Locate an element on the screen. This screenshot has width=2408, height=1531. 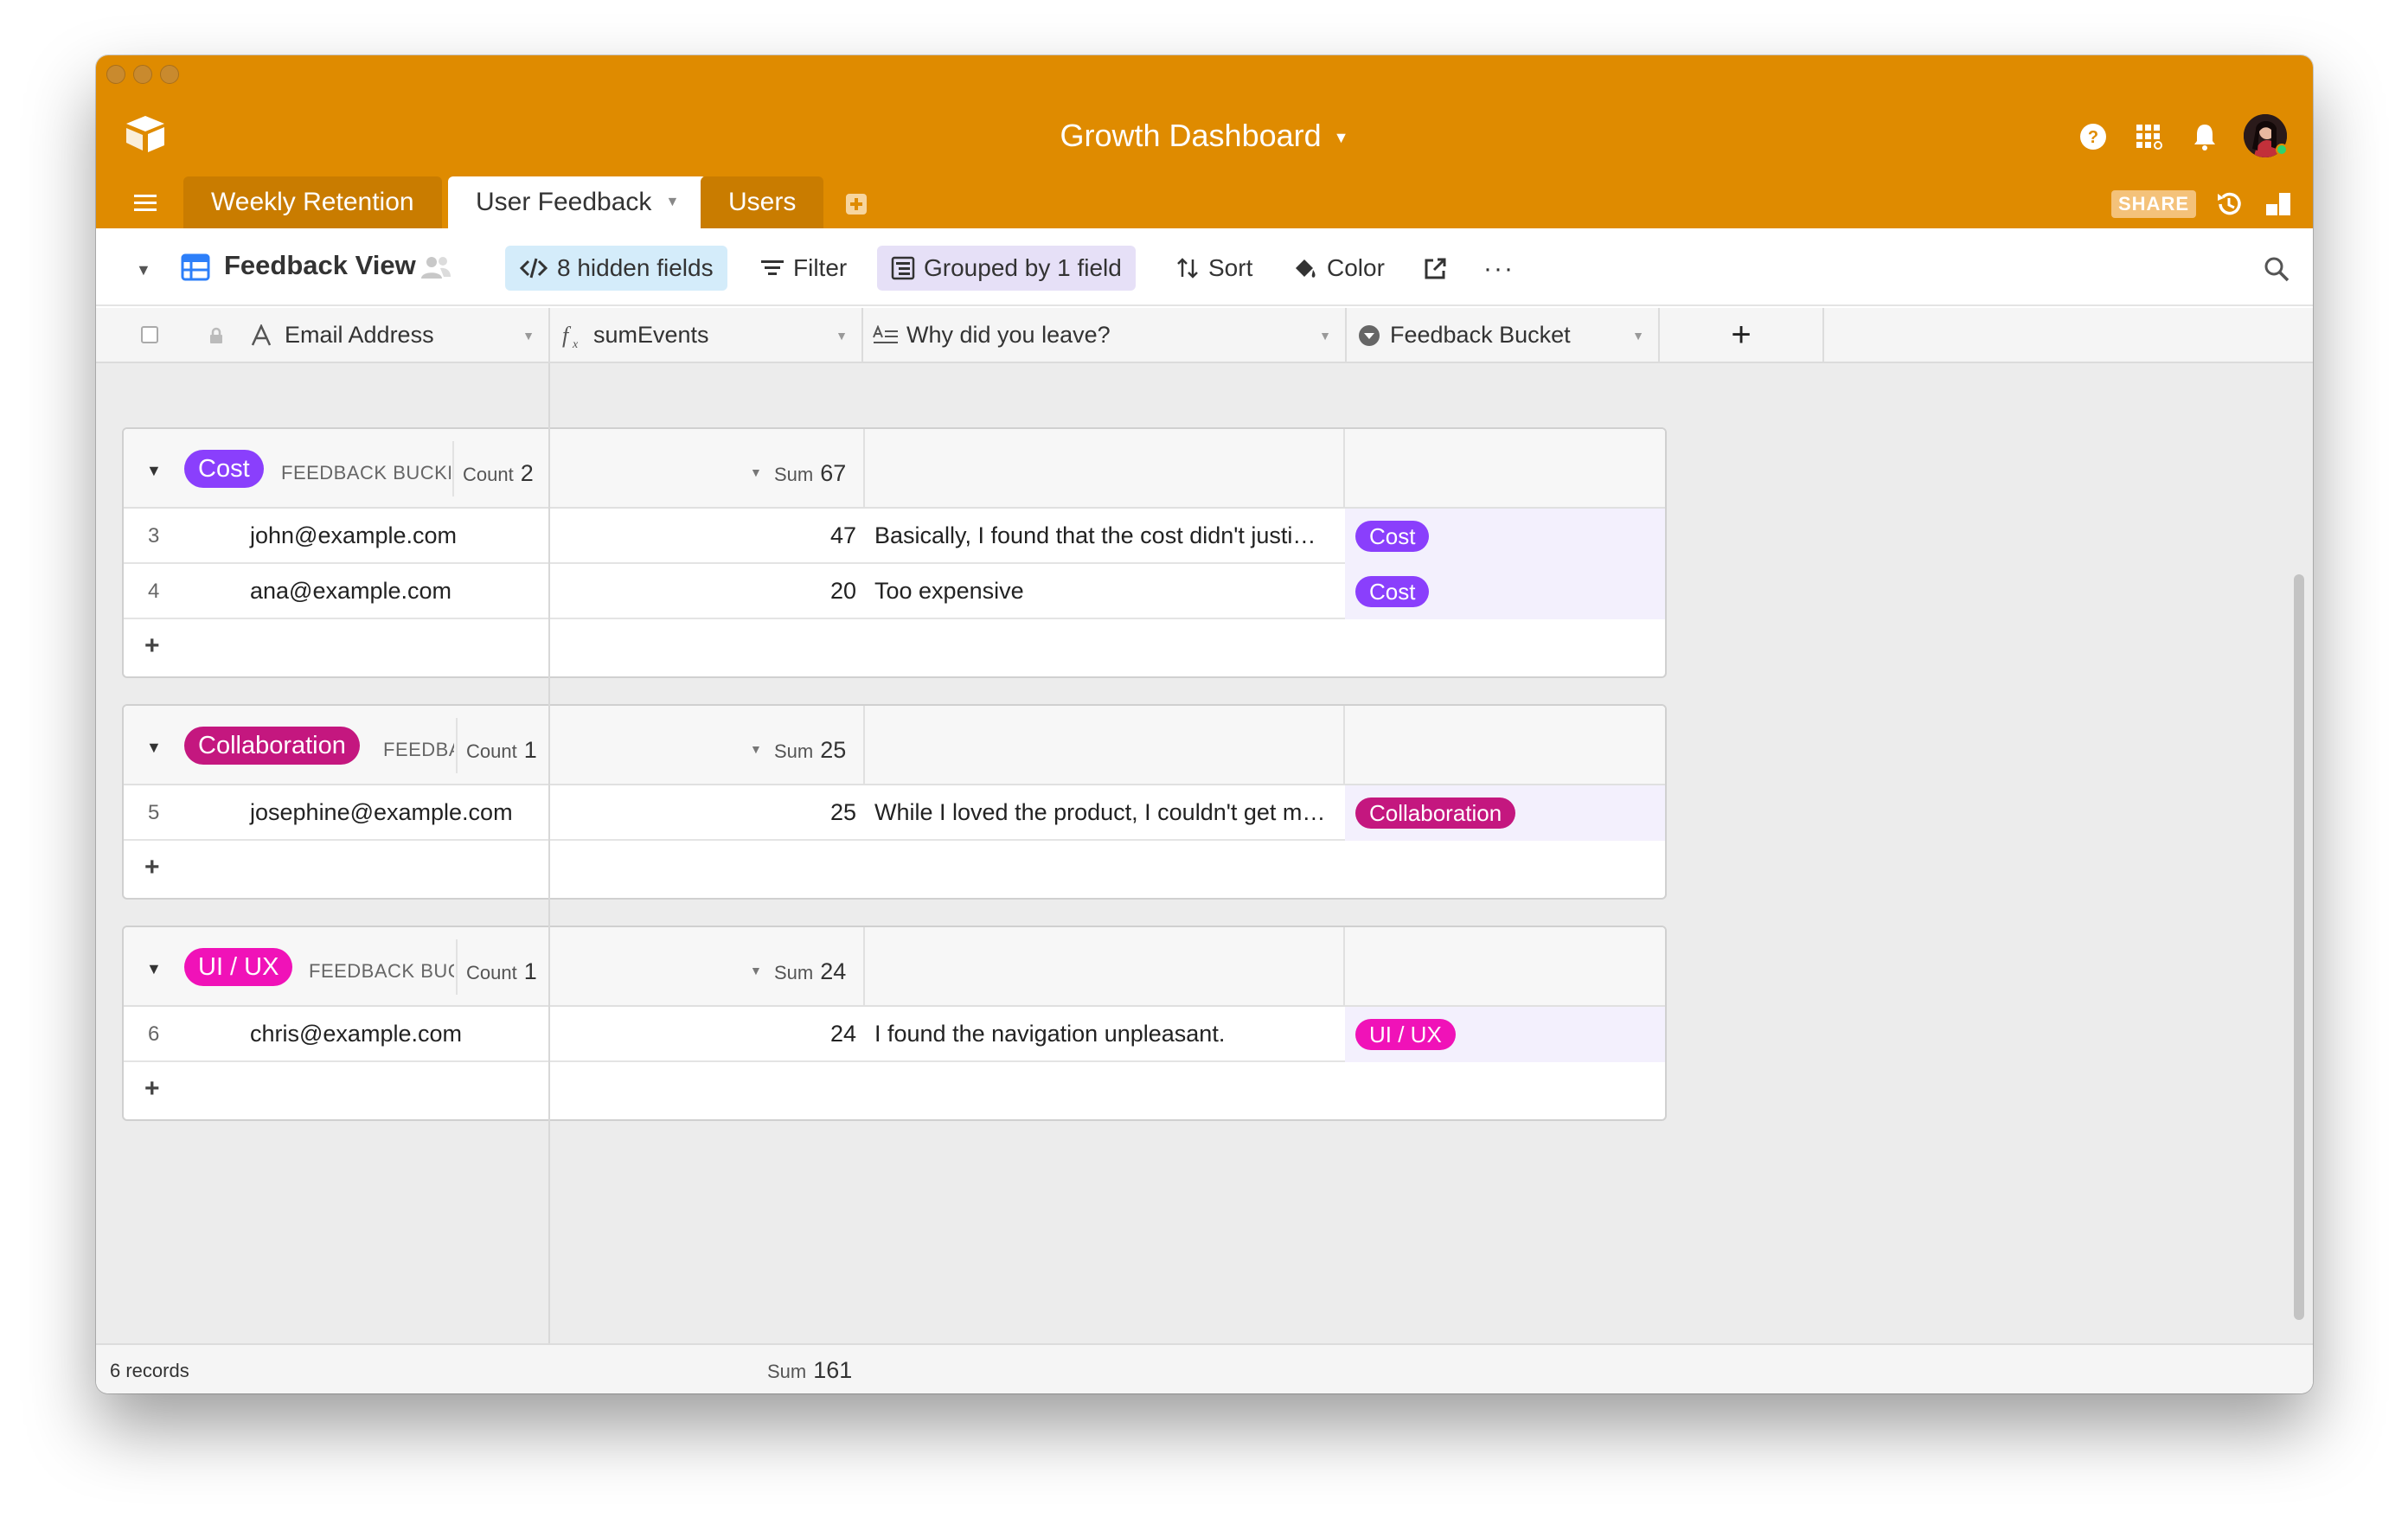
sumevents-cell: 20 is located at coordinates (706, 591).